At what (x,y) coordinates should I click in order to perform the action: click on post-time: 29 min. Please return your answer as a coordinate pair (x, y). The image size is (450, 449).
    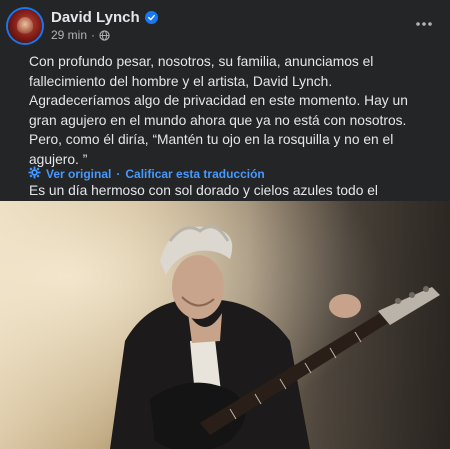
    Looking at the image, I should click on (69, 35).